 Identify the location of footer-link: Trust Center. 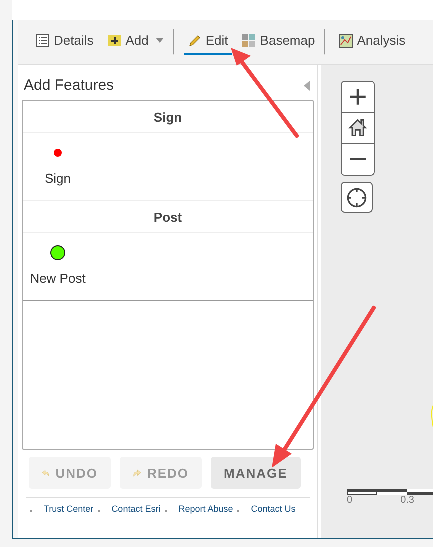
(69, 509).